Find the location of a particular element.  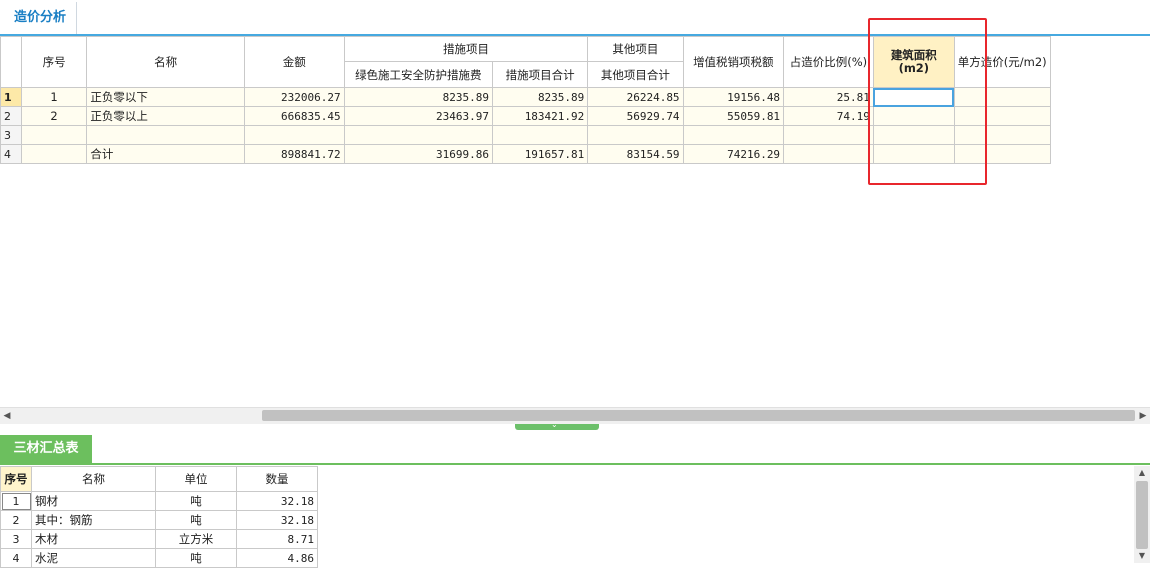

table-row: 4 水泥 吨 4.86 is located at coordinates (159, 558).